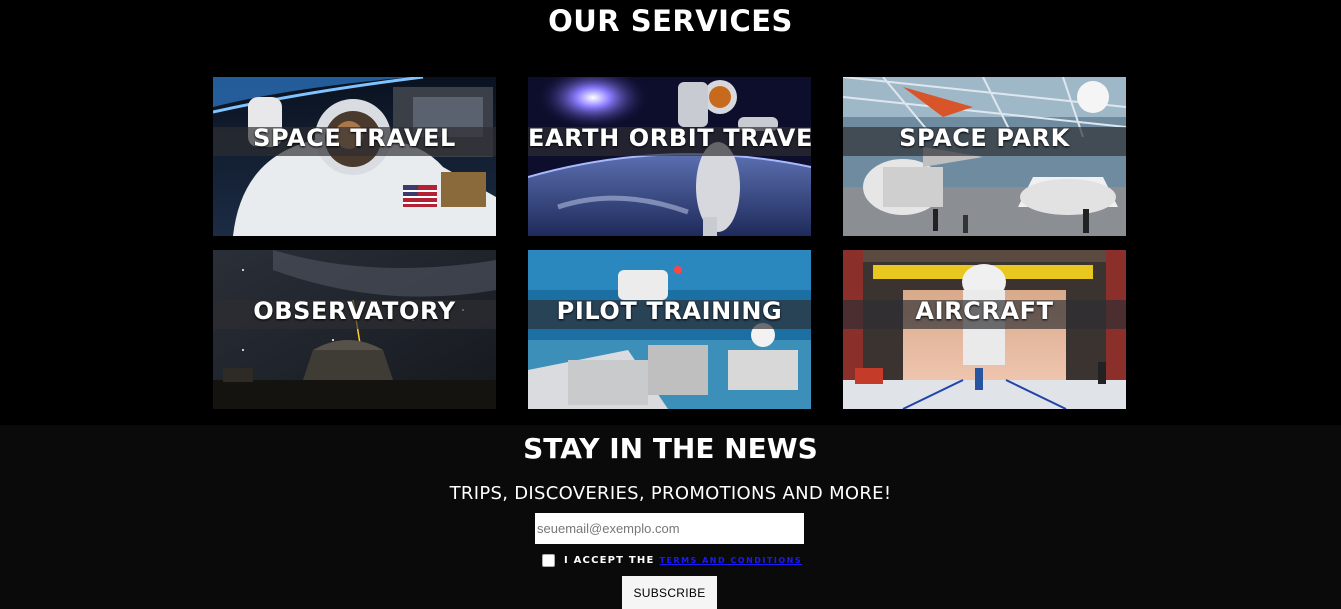  What do you see at coordinates (670, 448) in the screenshot?
I see `newsletter-title: STAY IN THE NEWS` at bounding box center [670, 448].